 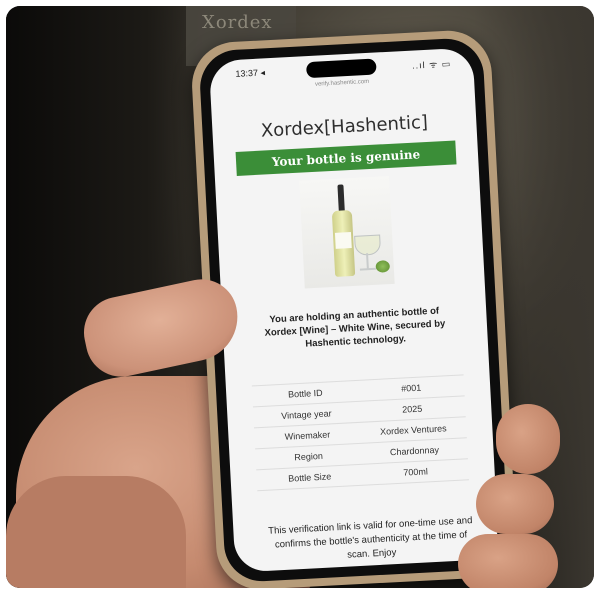 What do you see at coordinates (383, 266) in the screenshot?
I see `grapes-icon` at bounding box center [383, 266].